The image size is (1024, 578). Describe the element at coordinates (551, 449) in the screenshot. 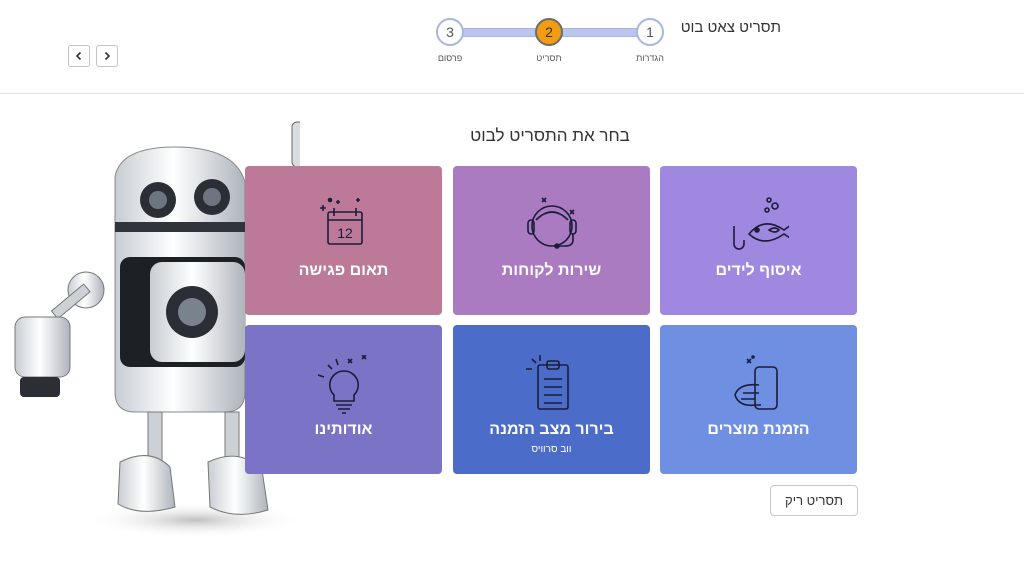

I see `tile-sublabel: ווב סרוויס` at that location.